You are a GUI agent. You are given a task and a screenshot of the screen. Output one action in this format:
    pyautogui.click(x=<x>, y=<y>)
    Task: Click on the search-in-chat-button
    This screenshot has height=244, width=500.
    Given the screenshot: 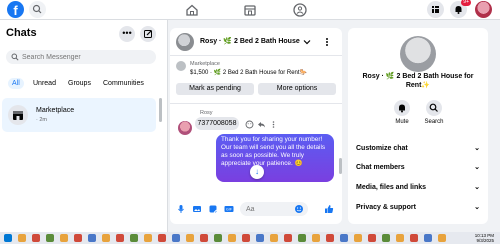 What is the action you would take?
    pyautogui.click(x=434, y=108)
    